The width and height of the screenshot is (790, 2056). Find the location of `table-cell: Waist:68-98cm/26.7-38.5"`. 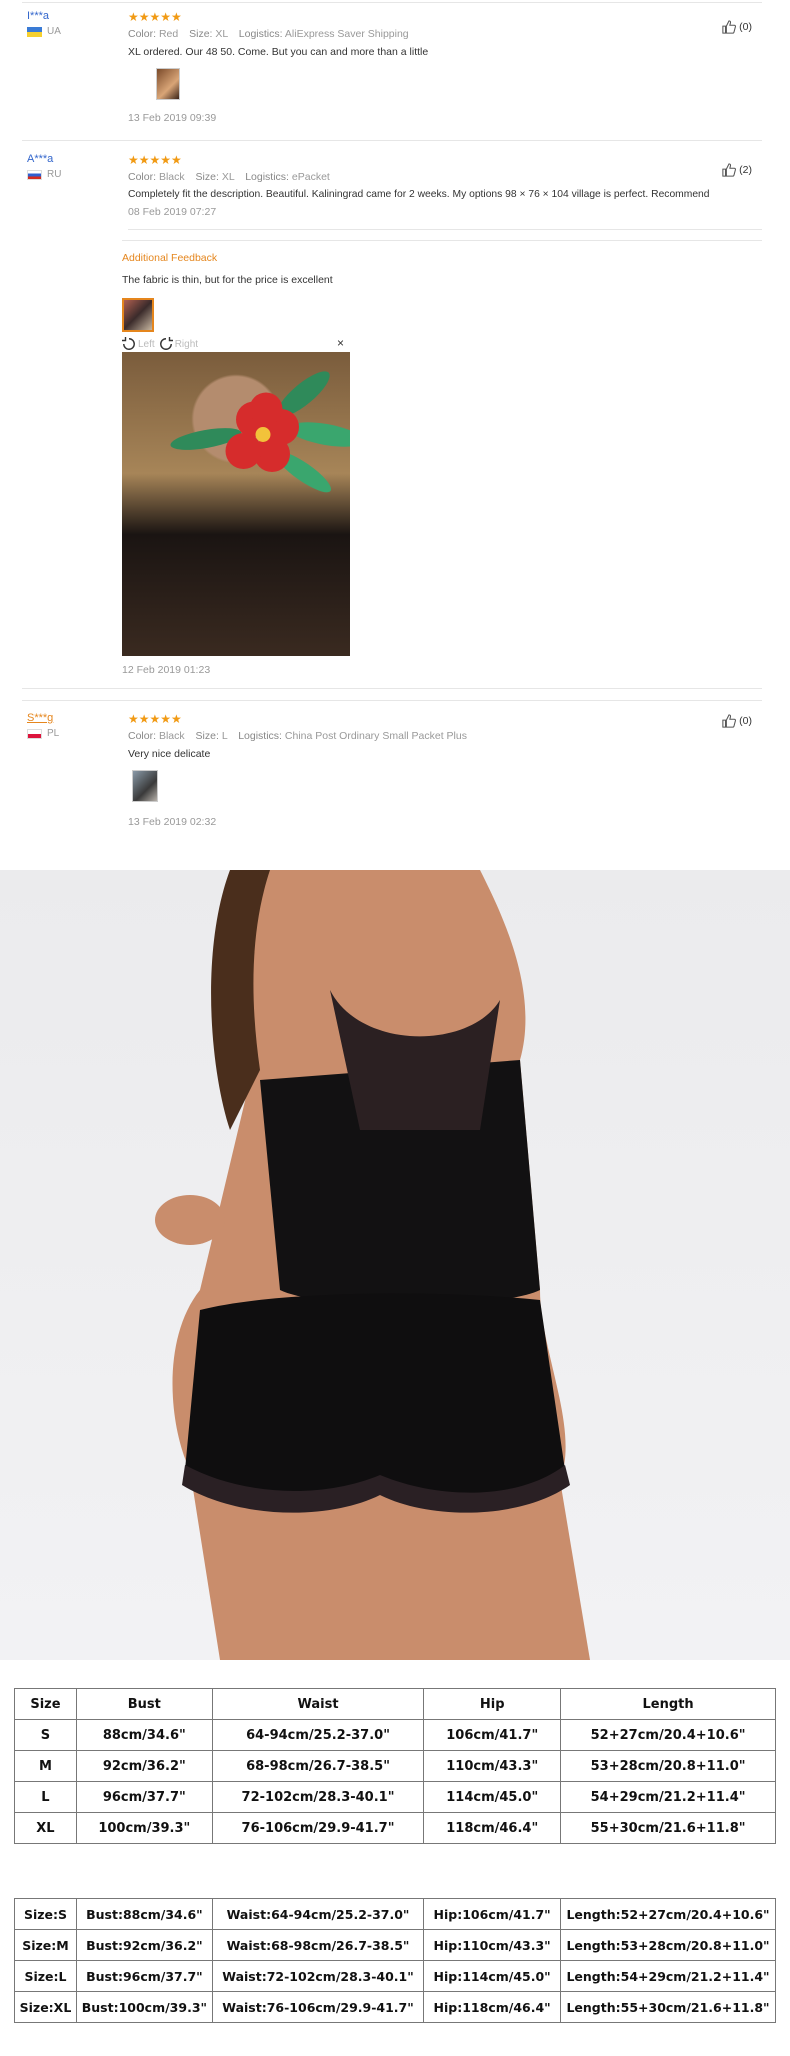

table-cell: Waist:68-98cm/26.7-38.5" is located at coordinates (318, 1945).